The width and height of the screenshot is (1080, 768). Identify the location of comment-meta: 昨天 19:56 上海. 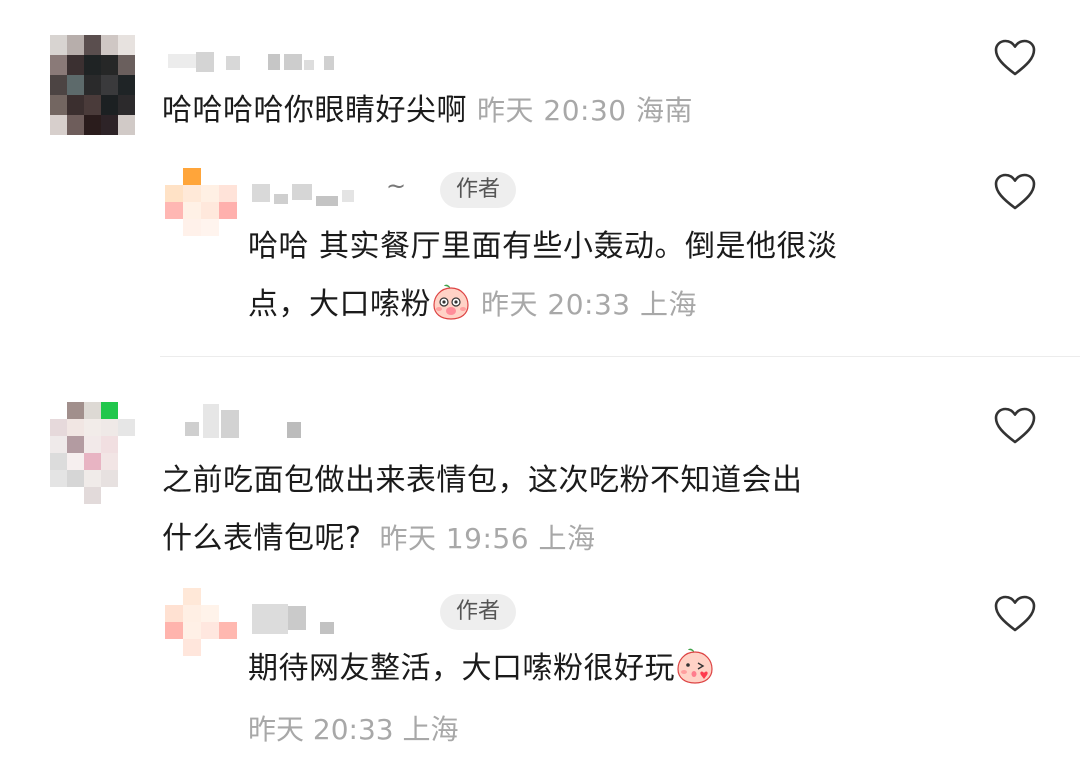
(487, 538).